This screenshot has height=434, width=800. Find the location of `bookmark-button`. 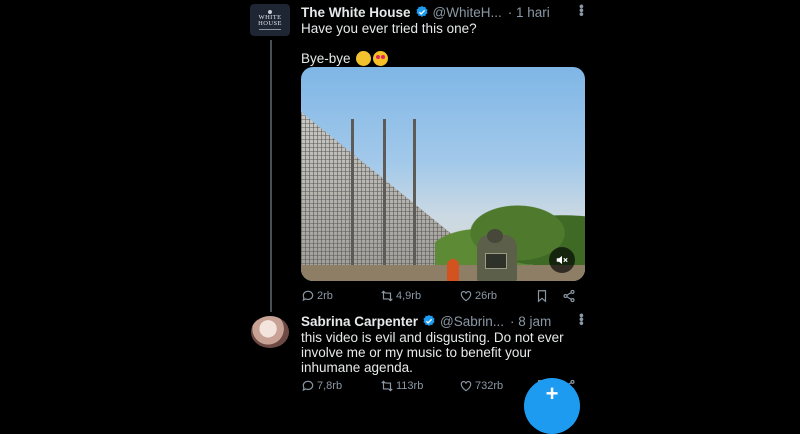

bookmark-button is located at coordinates (543, 296).